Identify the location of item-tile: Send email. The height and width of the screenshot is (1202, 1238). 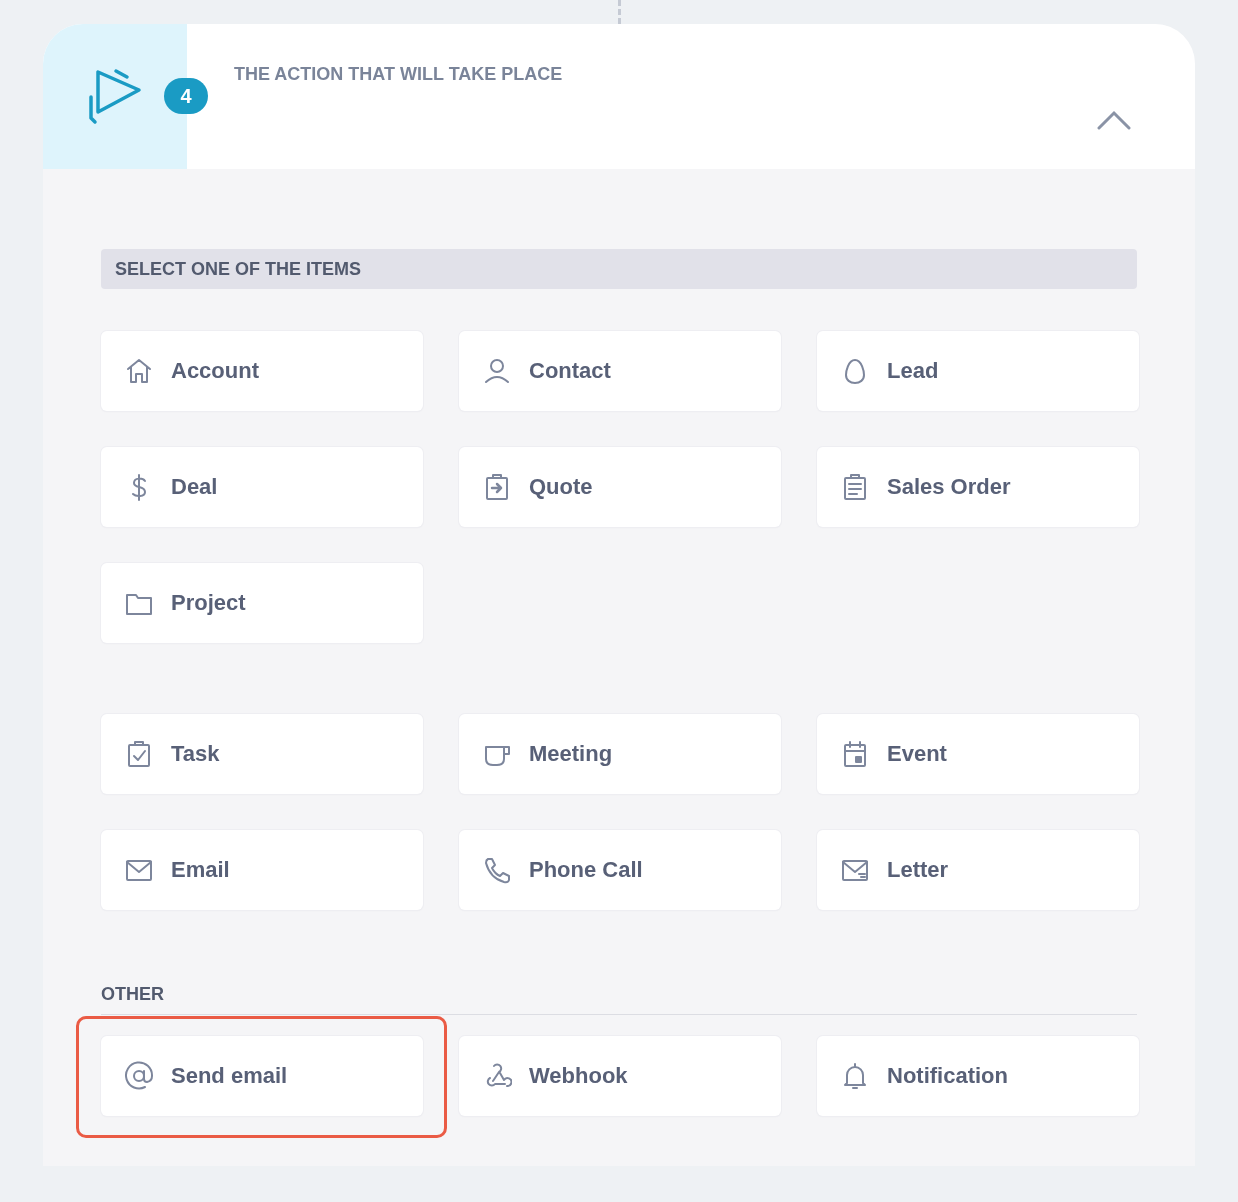
(262, 1076).